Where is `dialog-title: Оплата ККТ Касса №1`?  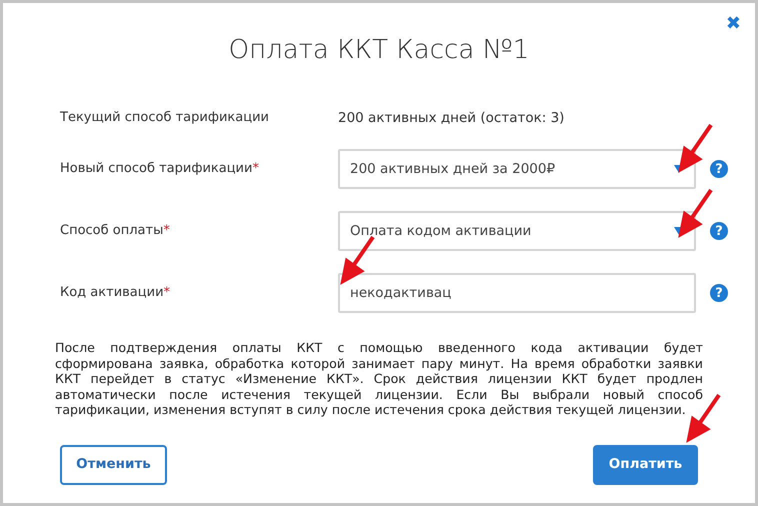
dialog-title: Оплата ККТ Касса №1 is located at coordinates (379, 50).